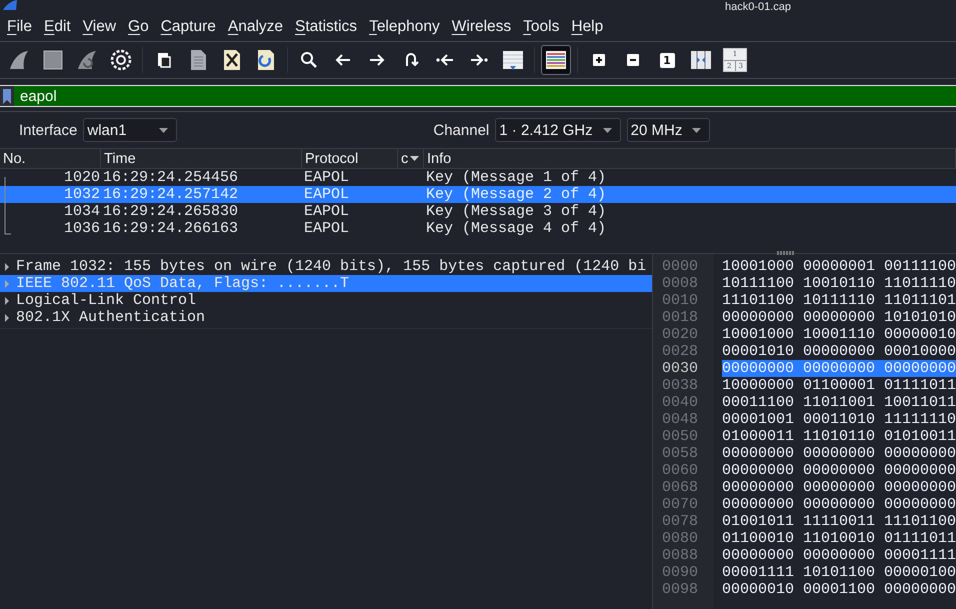  What do you see at coordinates (839, 385) in the screenshot?
I see `byte-values: 10000000 01100001 01111011` at bounding box center [839, 385].